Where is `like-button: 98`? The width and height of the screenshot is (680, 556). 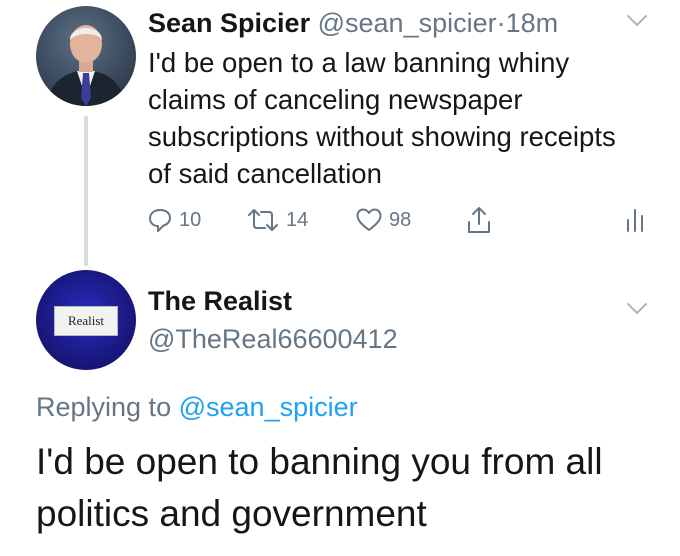
like-button: 98 is located at coordinates (383, 220).